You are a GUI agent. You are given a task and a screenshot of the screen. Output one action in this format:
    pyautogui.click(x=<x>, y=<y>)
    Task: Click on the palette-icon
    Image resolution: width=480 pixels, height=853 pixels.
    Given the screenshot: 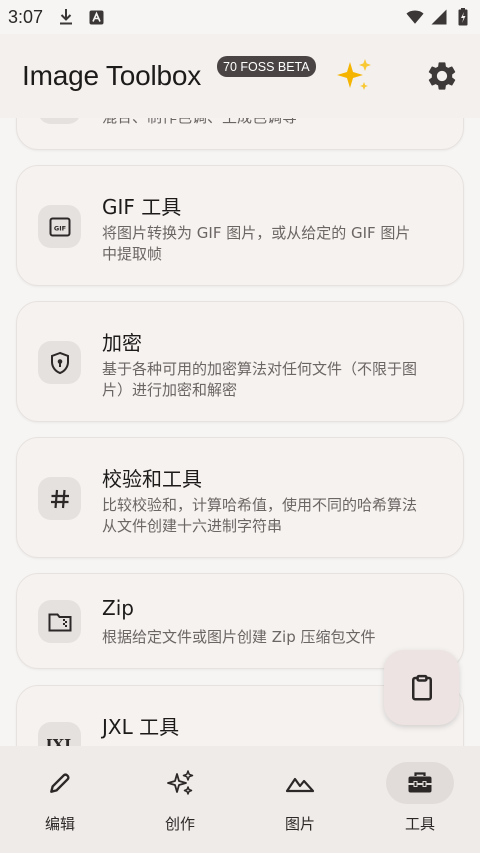 What is the action you would take?
    pyautogui.click(x=59, y=121)
    